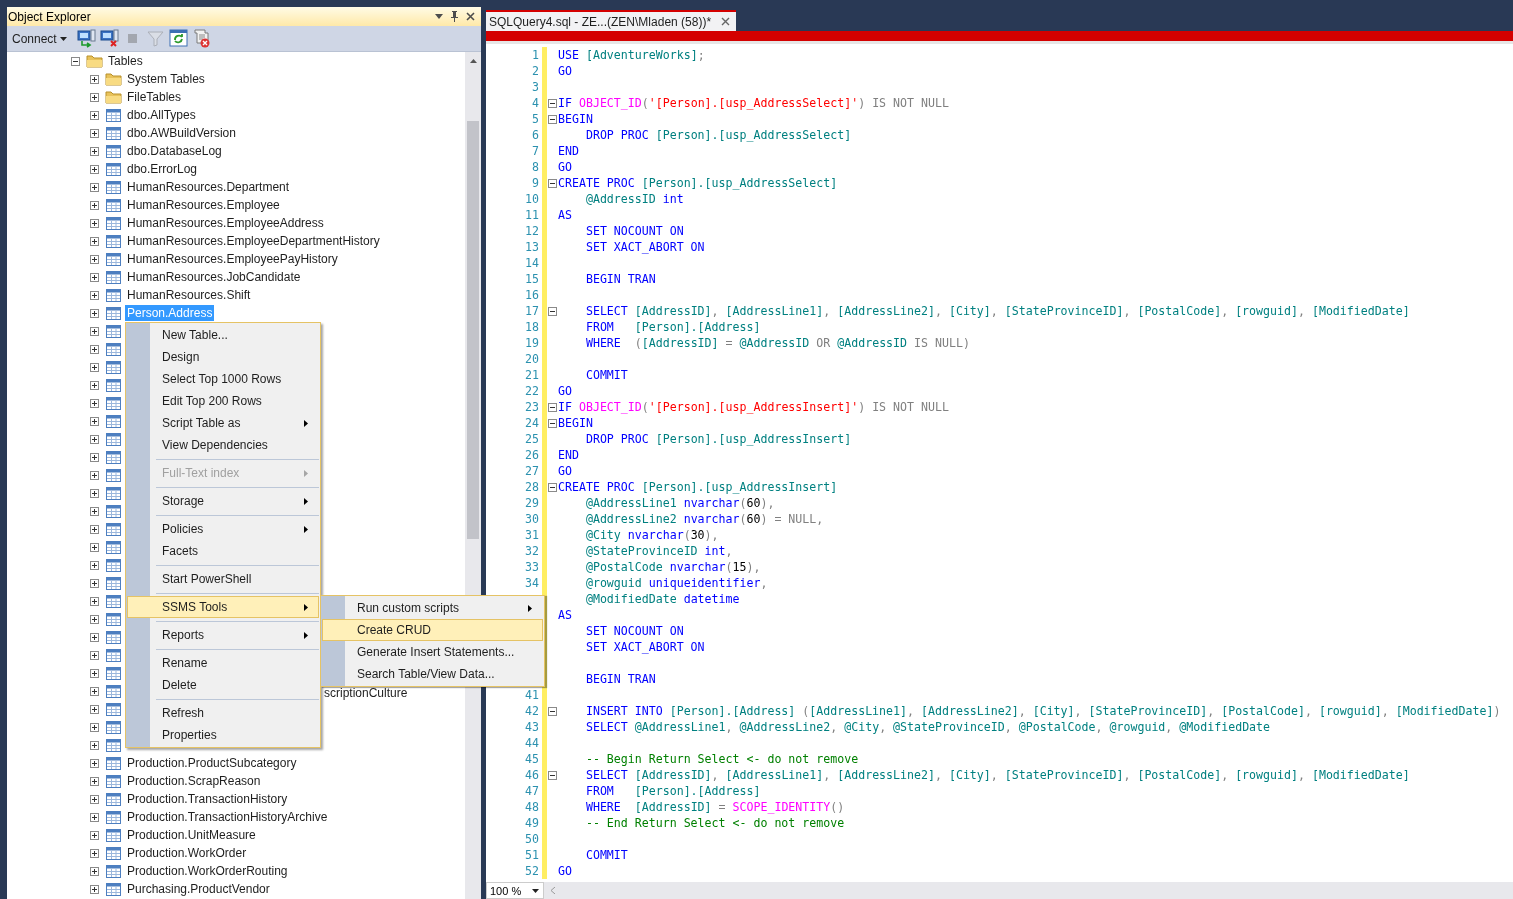  What do you see at coordinates (109, 38) in the screenshot?
I see `disconnect-icon` at bounding box center [109, 38].